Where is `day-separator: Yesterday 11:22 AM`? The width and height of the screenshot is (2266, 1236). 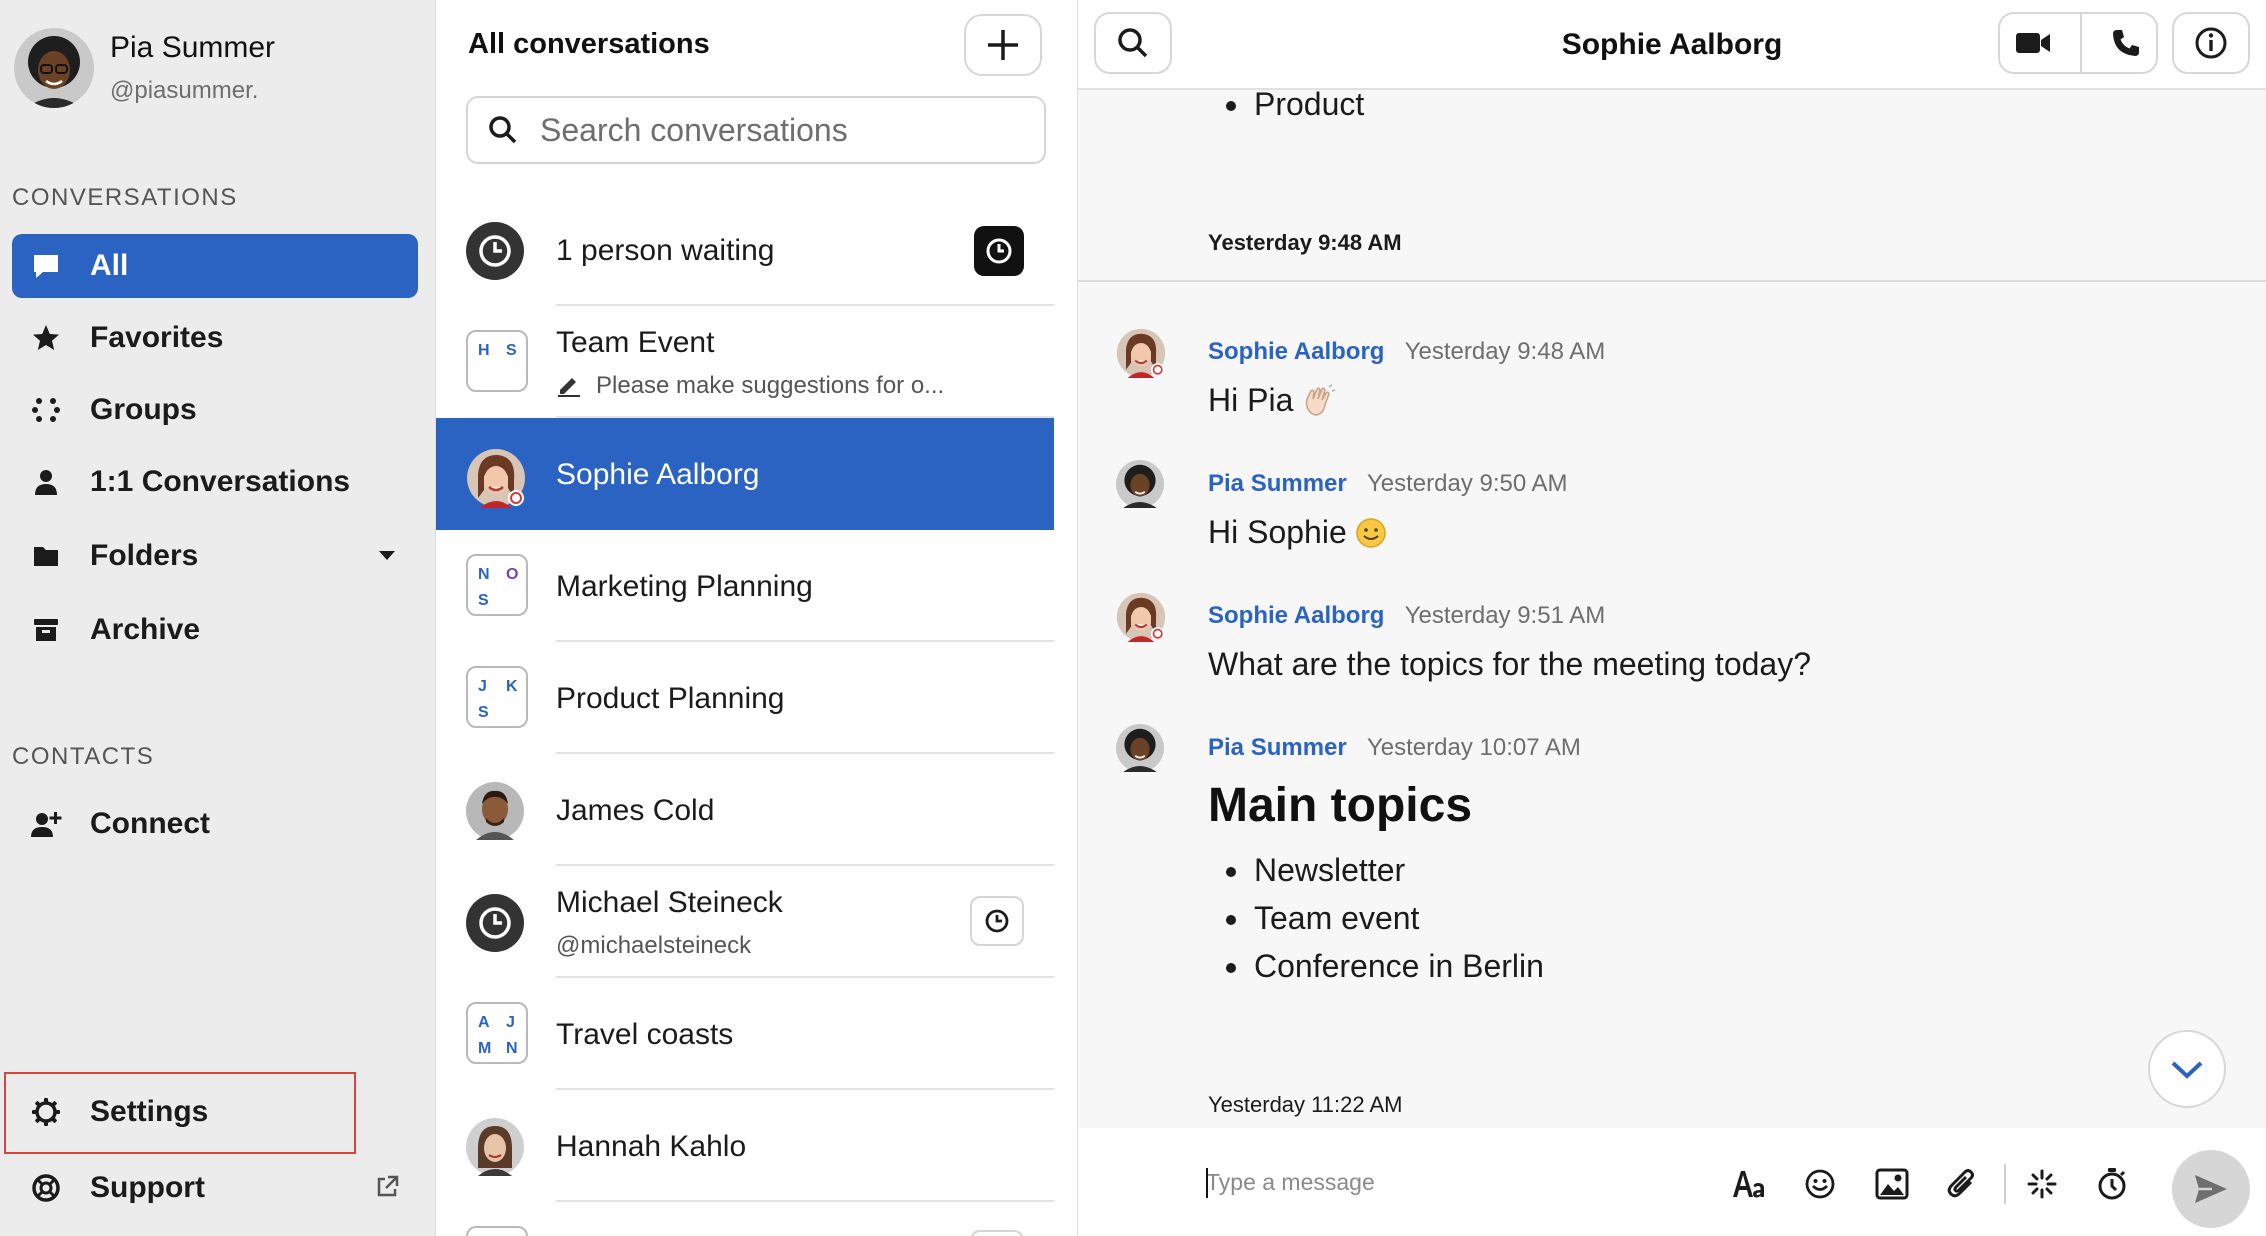 day-separator: Yesterday 11:22 AM is located at coordinates (1305, 1104).